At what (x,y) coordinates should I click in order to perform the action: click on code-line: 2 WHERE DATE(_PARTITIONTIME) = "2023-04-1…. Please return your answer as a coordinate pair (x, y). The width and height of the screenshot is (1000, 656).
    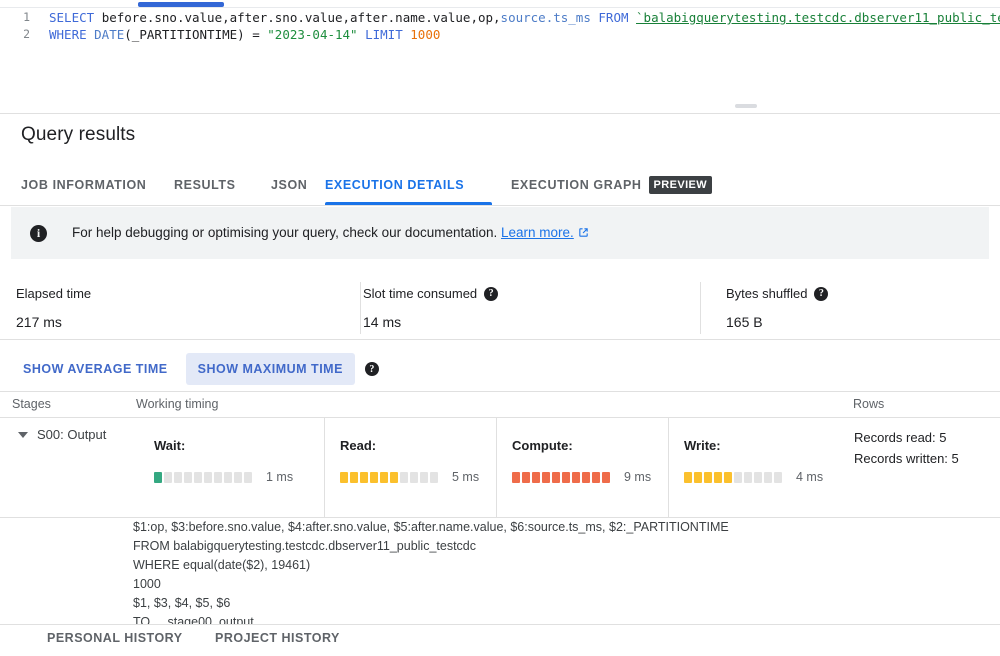
    Looking at the image, I should click on (504, 34).